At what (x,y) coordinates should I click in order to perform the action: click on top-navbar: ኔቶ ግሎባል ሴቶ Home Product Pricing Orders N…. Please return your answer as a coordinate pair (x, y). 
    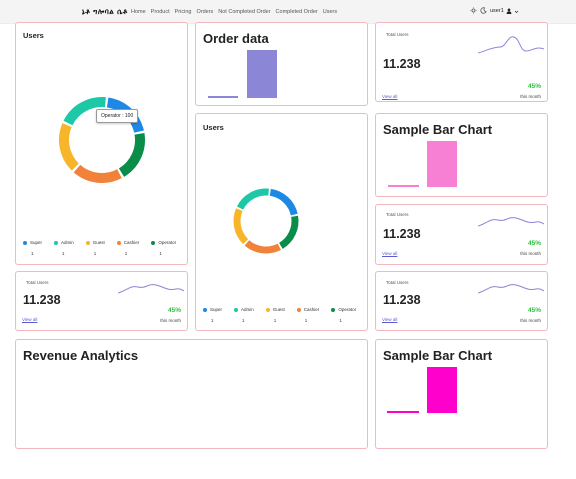
    Looking at the image, I should click on (288, 12).